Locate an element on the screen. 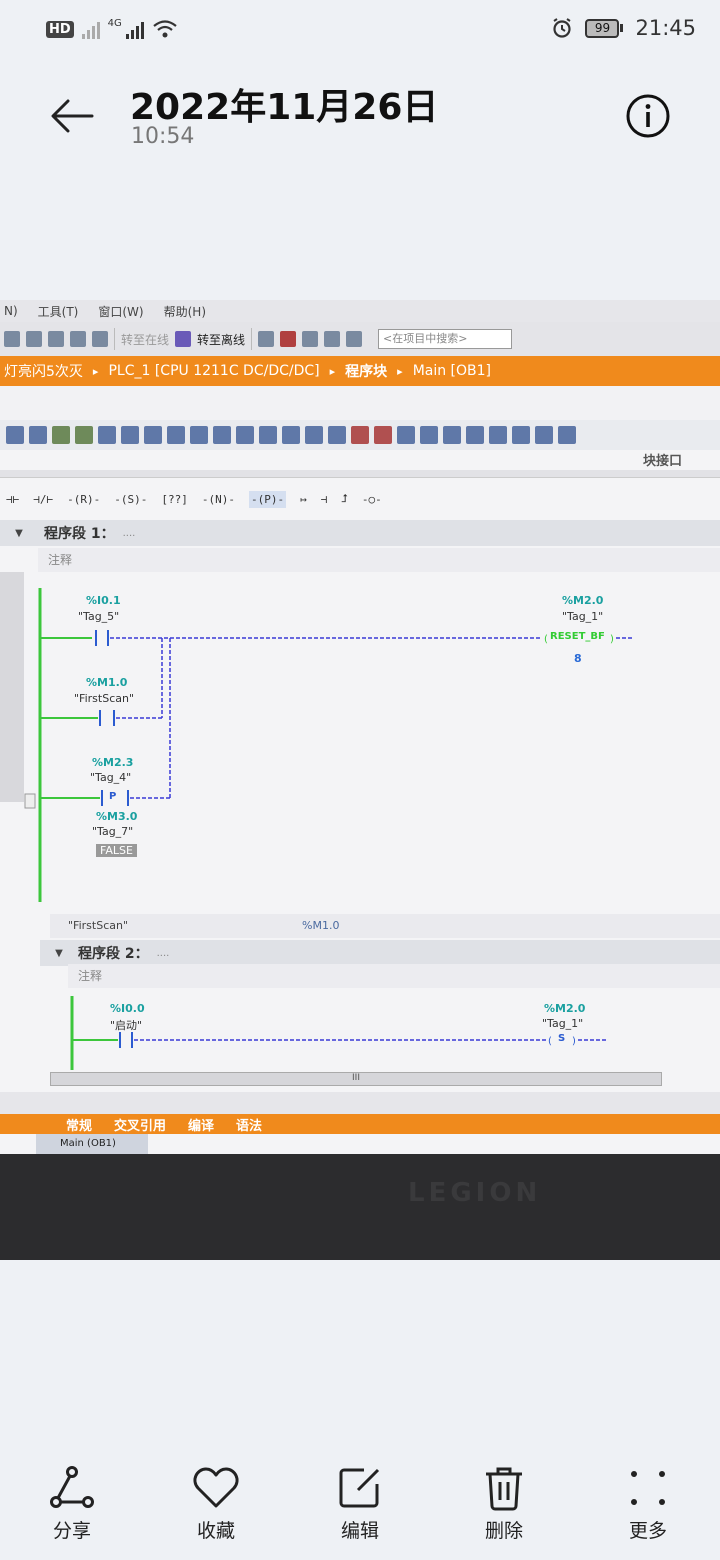  edit-button: 编辑 is located at coordinates (360, 1501).